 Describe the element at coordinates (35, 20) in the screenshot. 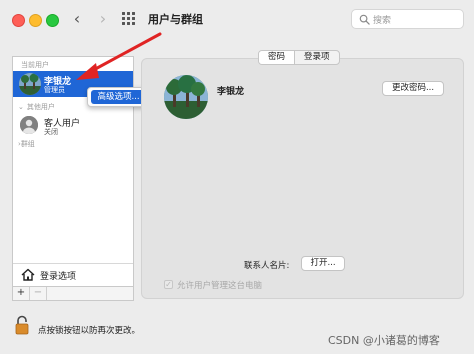

I see `minimize-window-button` at that location.